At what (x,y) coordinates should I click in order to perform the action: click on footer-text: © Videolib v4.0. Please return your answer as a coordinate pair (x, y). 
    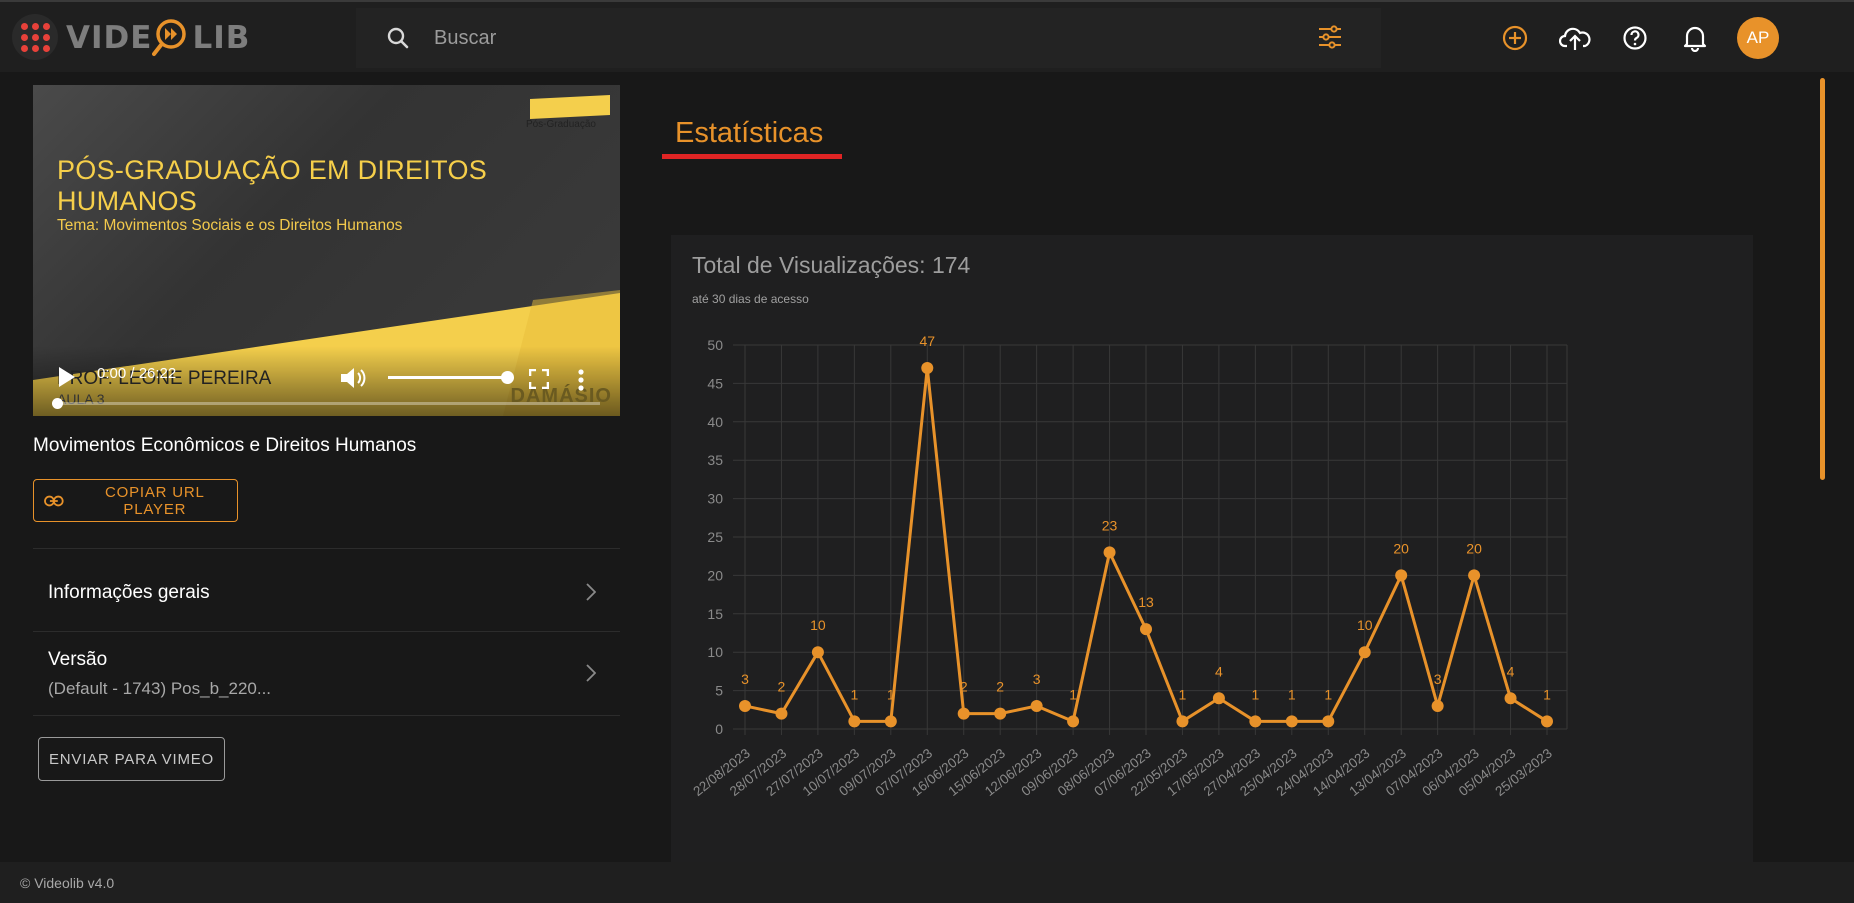
    Looking at the image, I should click on (67, 883).